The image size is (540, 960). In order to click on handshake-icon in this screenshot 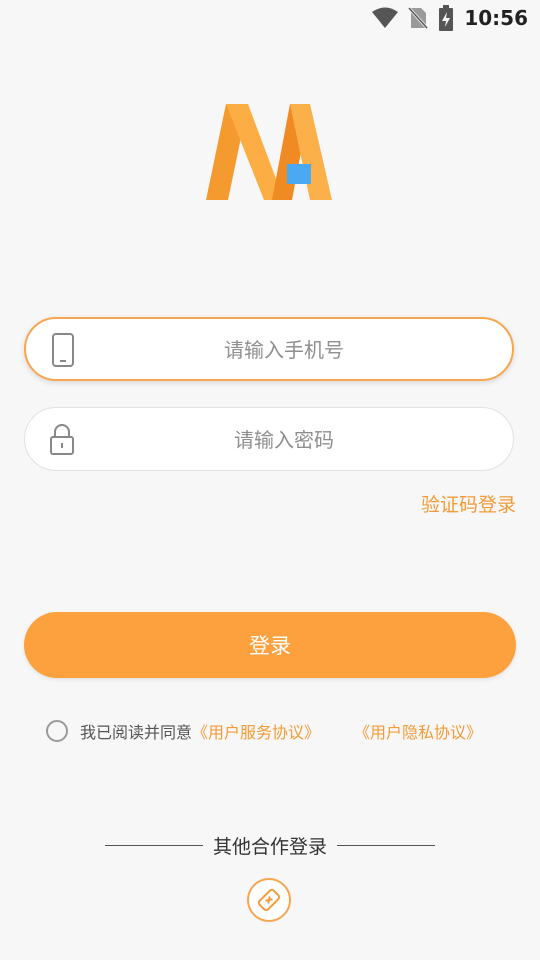, I will do `click(269, 900)`.